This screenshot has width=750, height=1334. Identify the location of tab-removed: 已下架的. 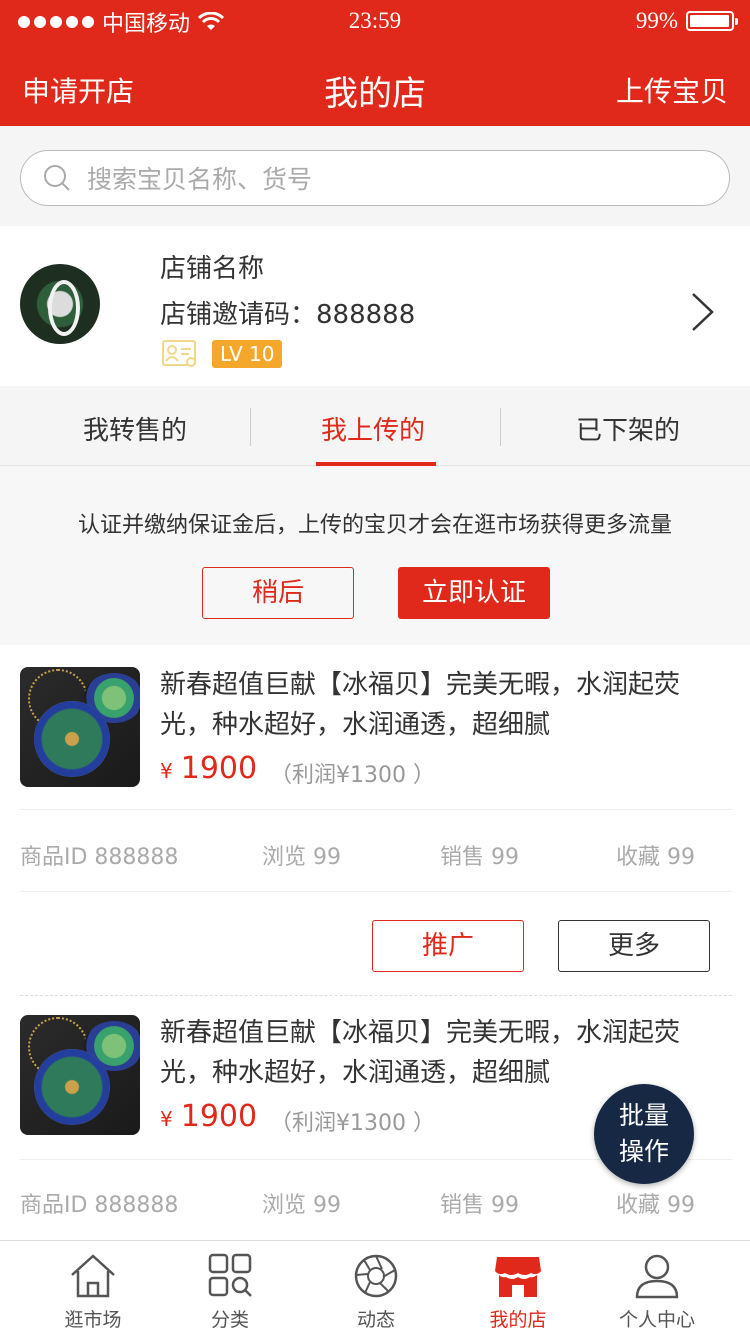
(628, 428).